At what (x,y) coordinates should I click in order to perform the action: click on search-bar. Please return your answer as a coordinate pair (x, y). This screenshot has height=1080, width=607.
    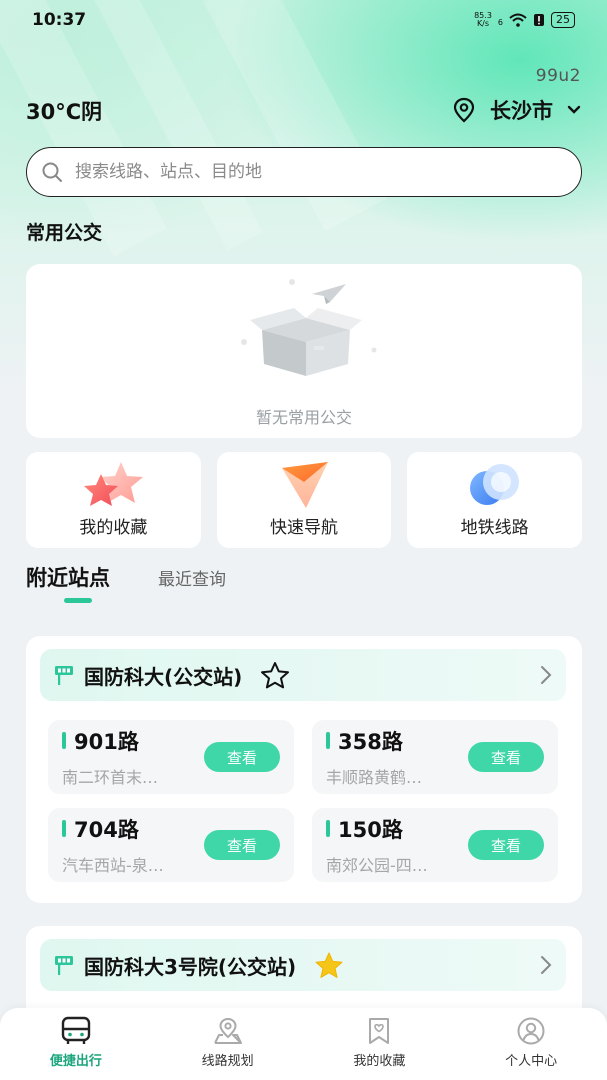
    Looking at the image, I should click on (304, 172).